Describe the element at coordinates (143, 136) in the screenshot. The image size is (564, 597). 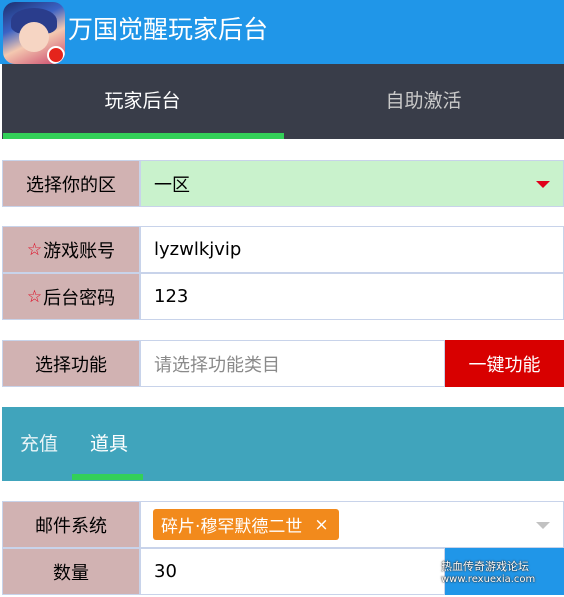
I see `active-tab-indicator` at that location.